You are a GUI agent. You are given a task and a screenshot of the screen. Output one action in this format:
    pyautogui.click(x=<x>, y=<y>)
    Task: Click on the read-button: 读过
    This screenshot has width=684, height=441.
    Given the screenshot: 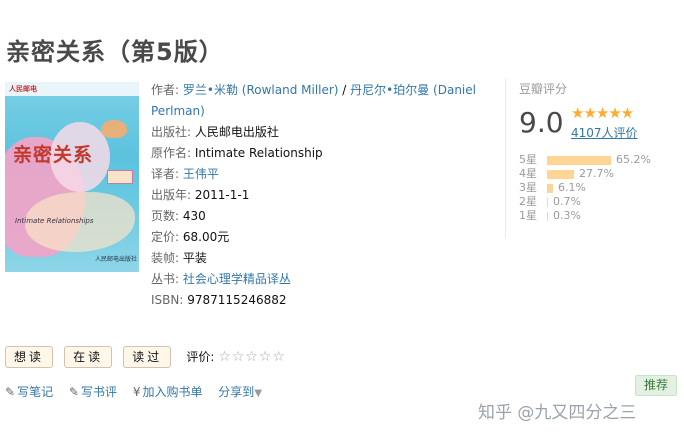 What is the action you would take?
    pyautogui.click(x=147, y=357)
    